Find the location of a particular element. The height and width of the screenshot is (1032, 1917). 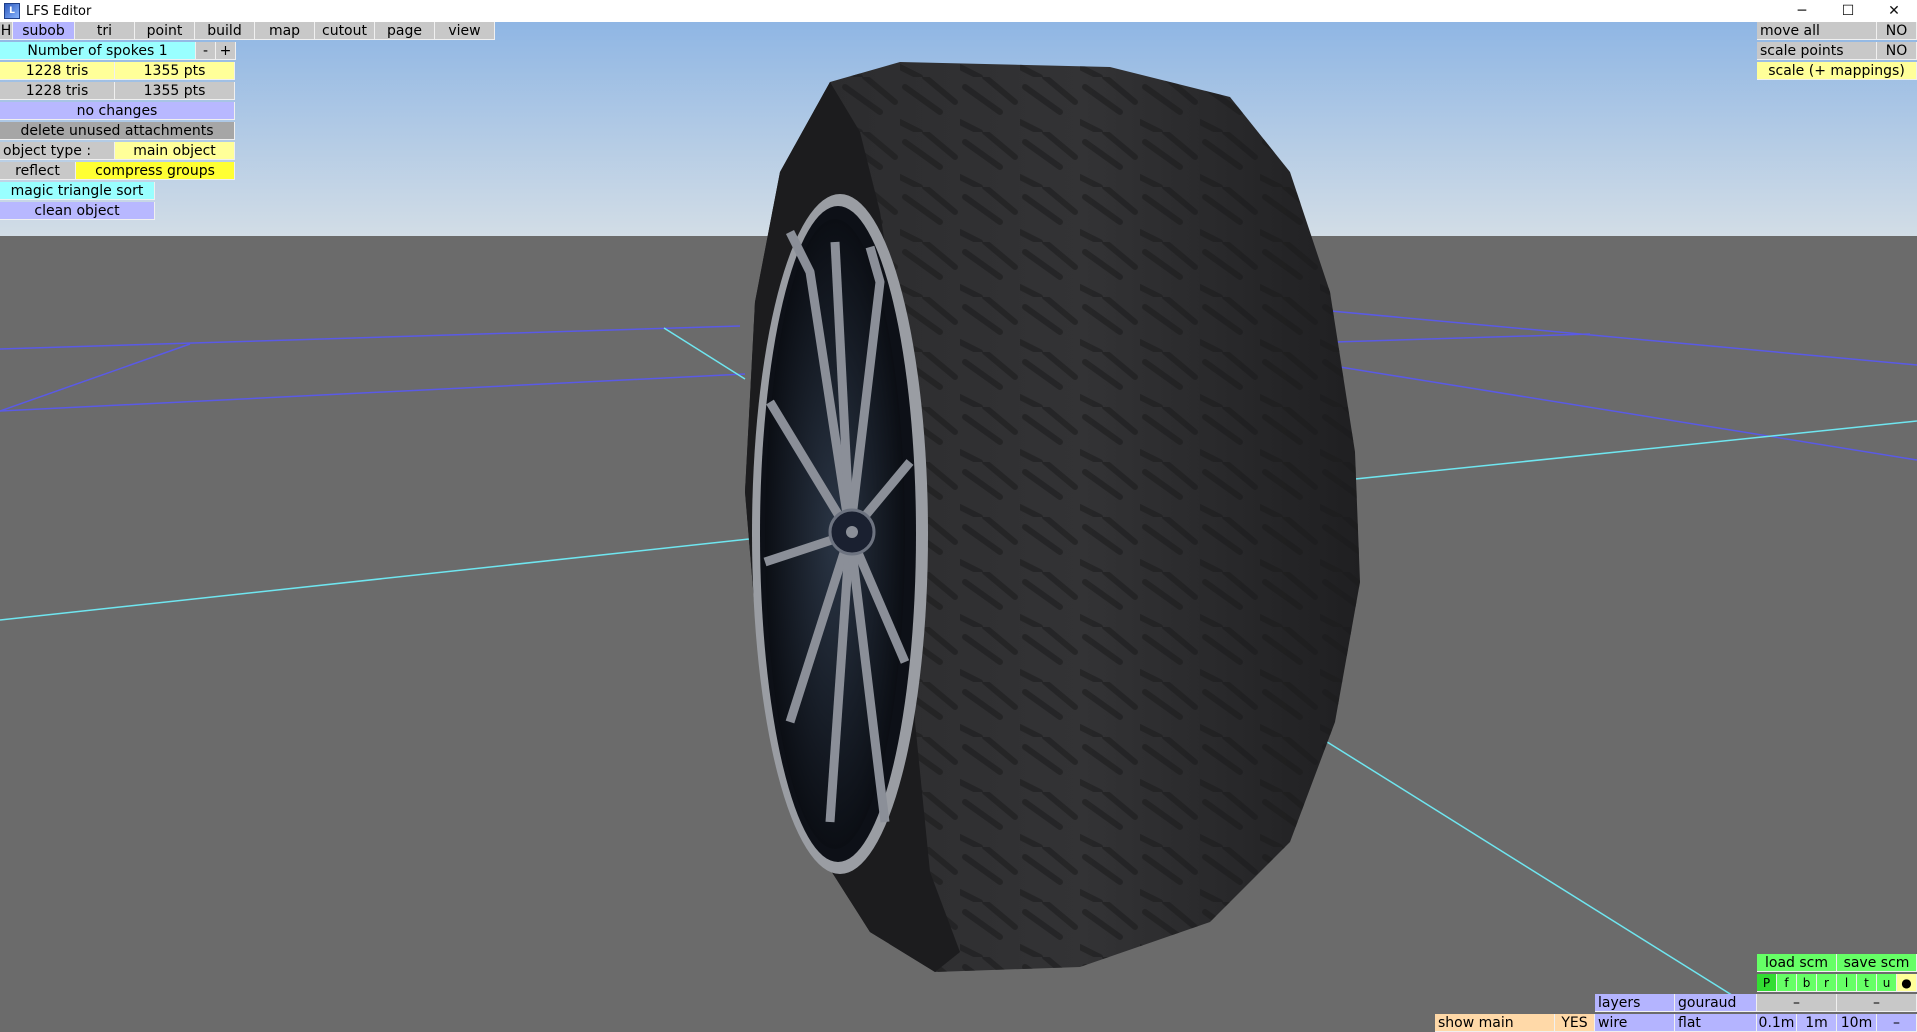

clean-object-button: clean object is located at coordinates (77, 211).